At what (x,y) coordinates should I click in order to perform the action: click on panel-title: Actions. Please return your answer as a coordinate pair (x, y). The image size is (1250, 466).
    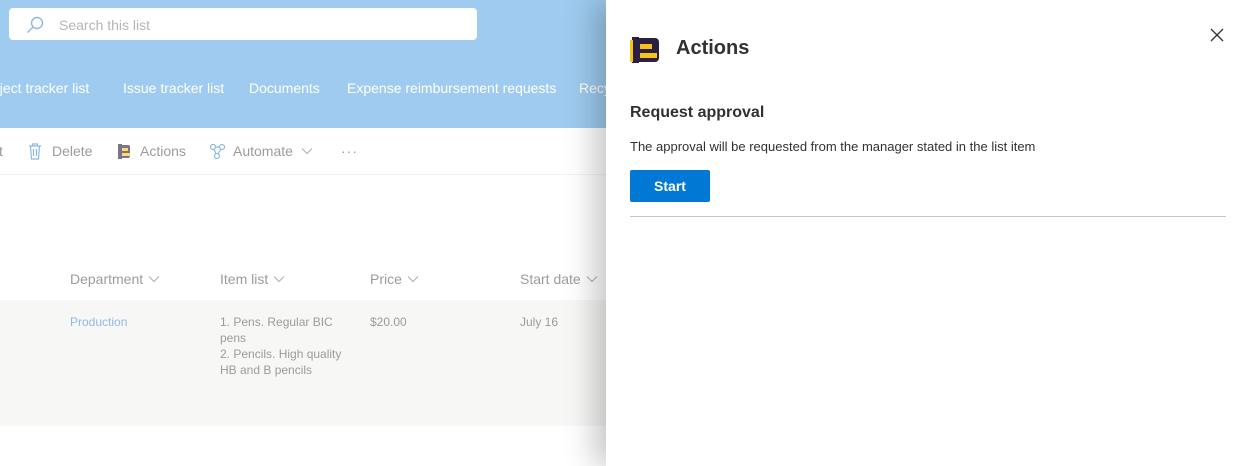
    Looking at the image, I should click on (713, 48).